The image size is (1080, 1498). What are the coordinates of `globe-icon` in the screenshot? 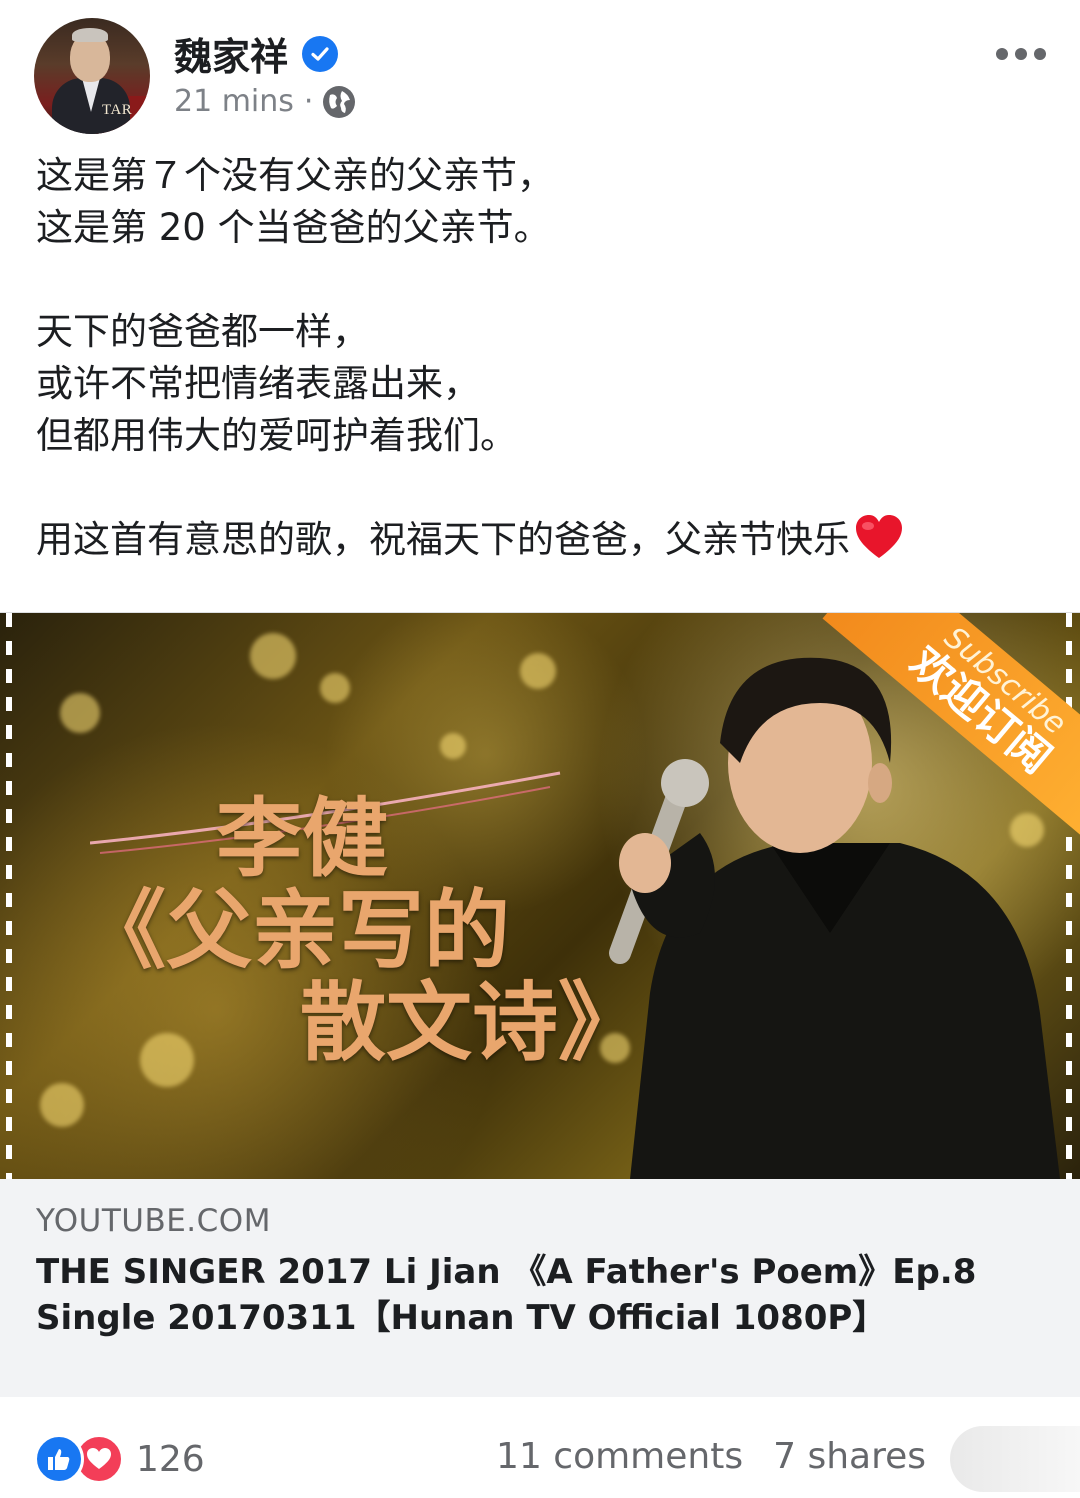 It's located at (339, 101).